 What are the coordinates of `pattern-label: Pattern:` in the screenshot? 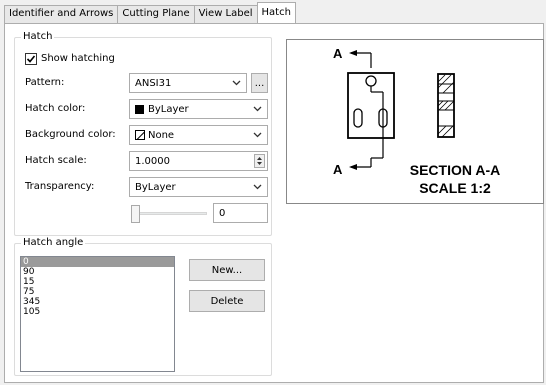 It's located at (45, 82).